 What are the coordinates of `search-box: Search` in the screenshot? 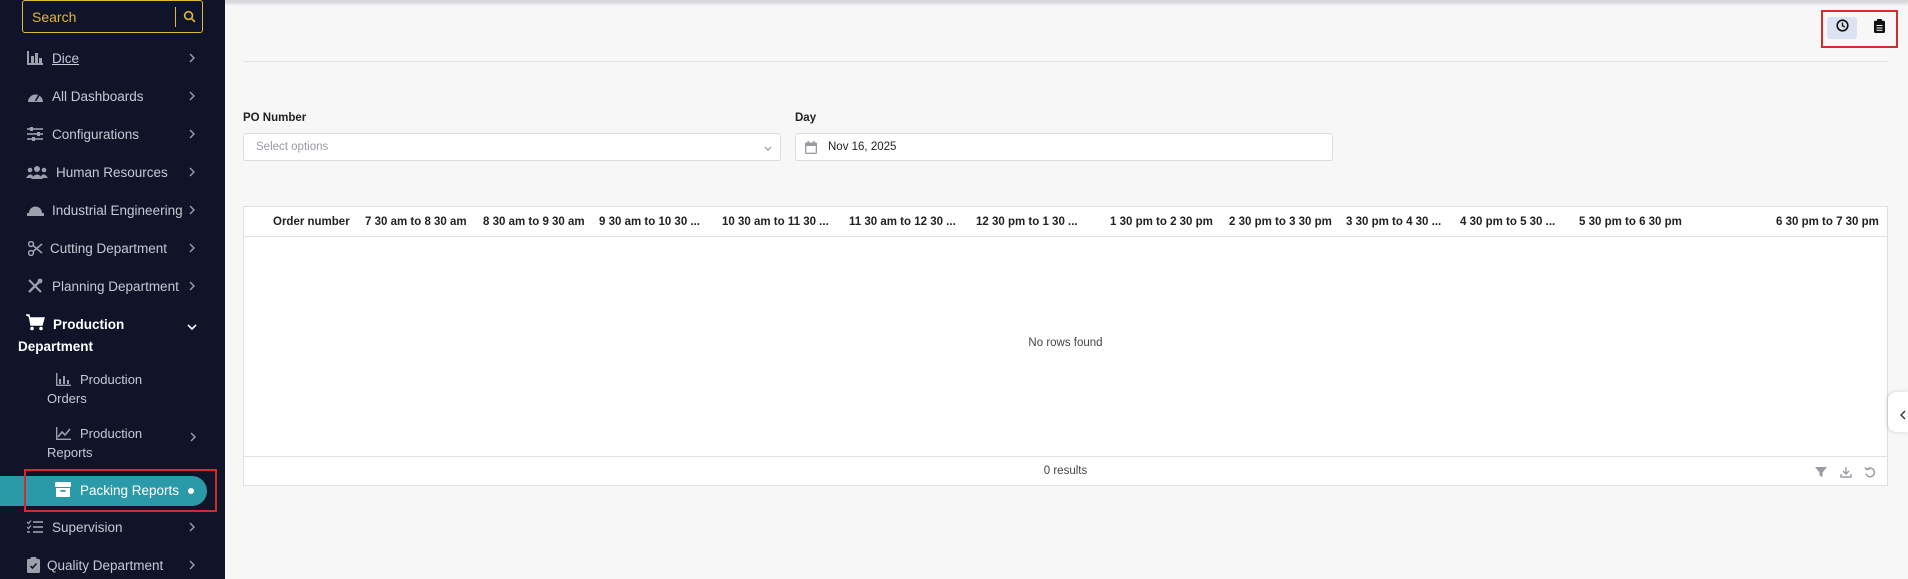 It's located at (112, 16).